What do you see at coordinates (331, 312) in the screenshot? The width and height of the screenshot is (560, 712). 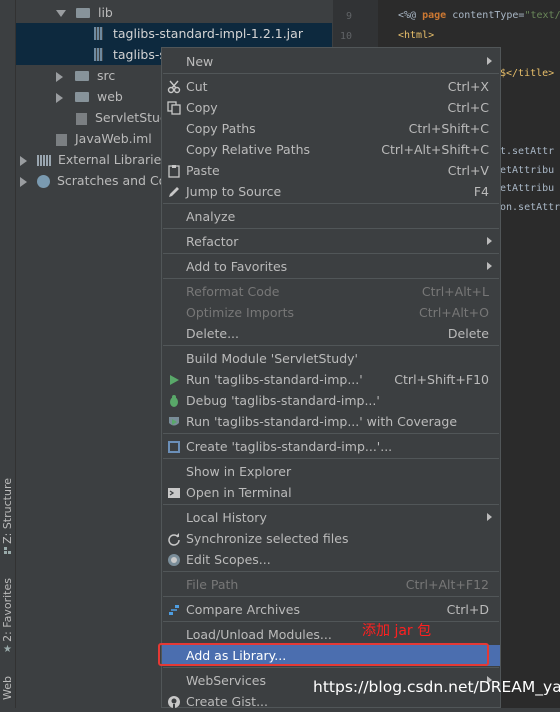 I see `menu-item-optimize-imports: Optimize Imports Ctrl+Alt+O` at bounding box center [331, 312].